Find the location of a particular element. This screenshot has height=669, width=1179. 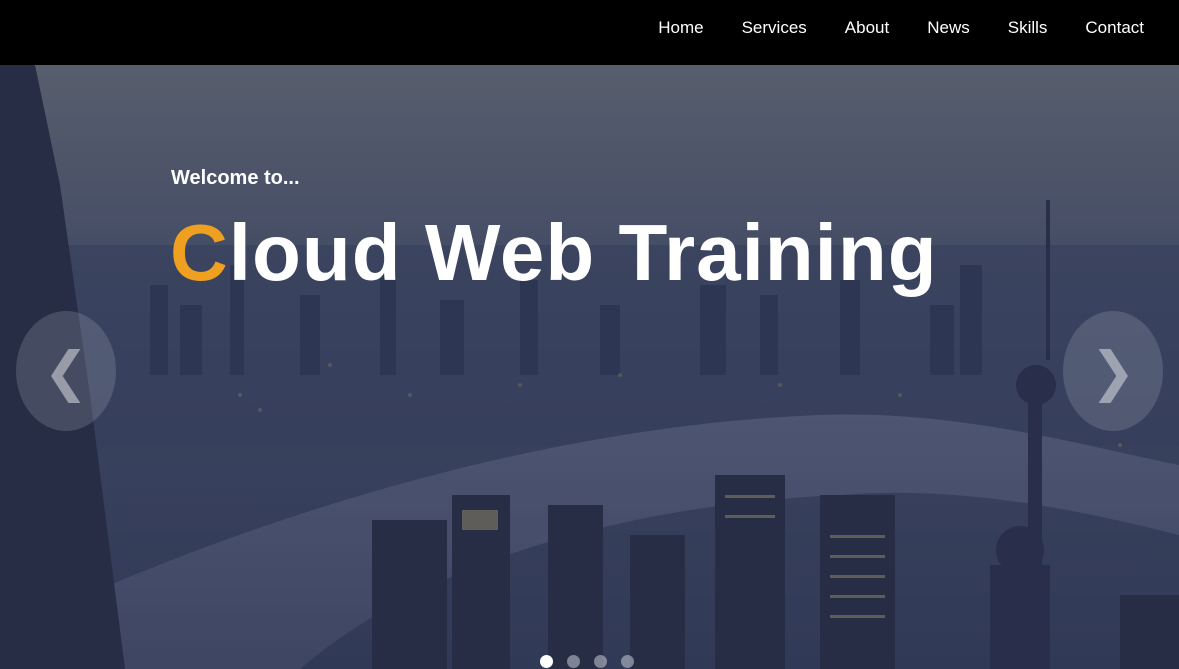

nav-link-news: News is located at coordinates (948, 28).